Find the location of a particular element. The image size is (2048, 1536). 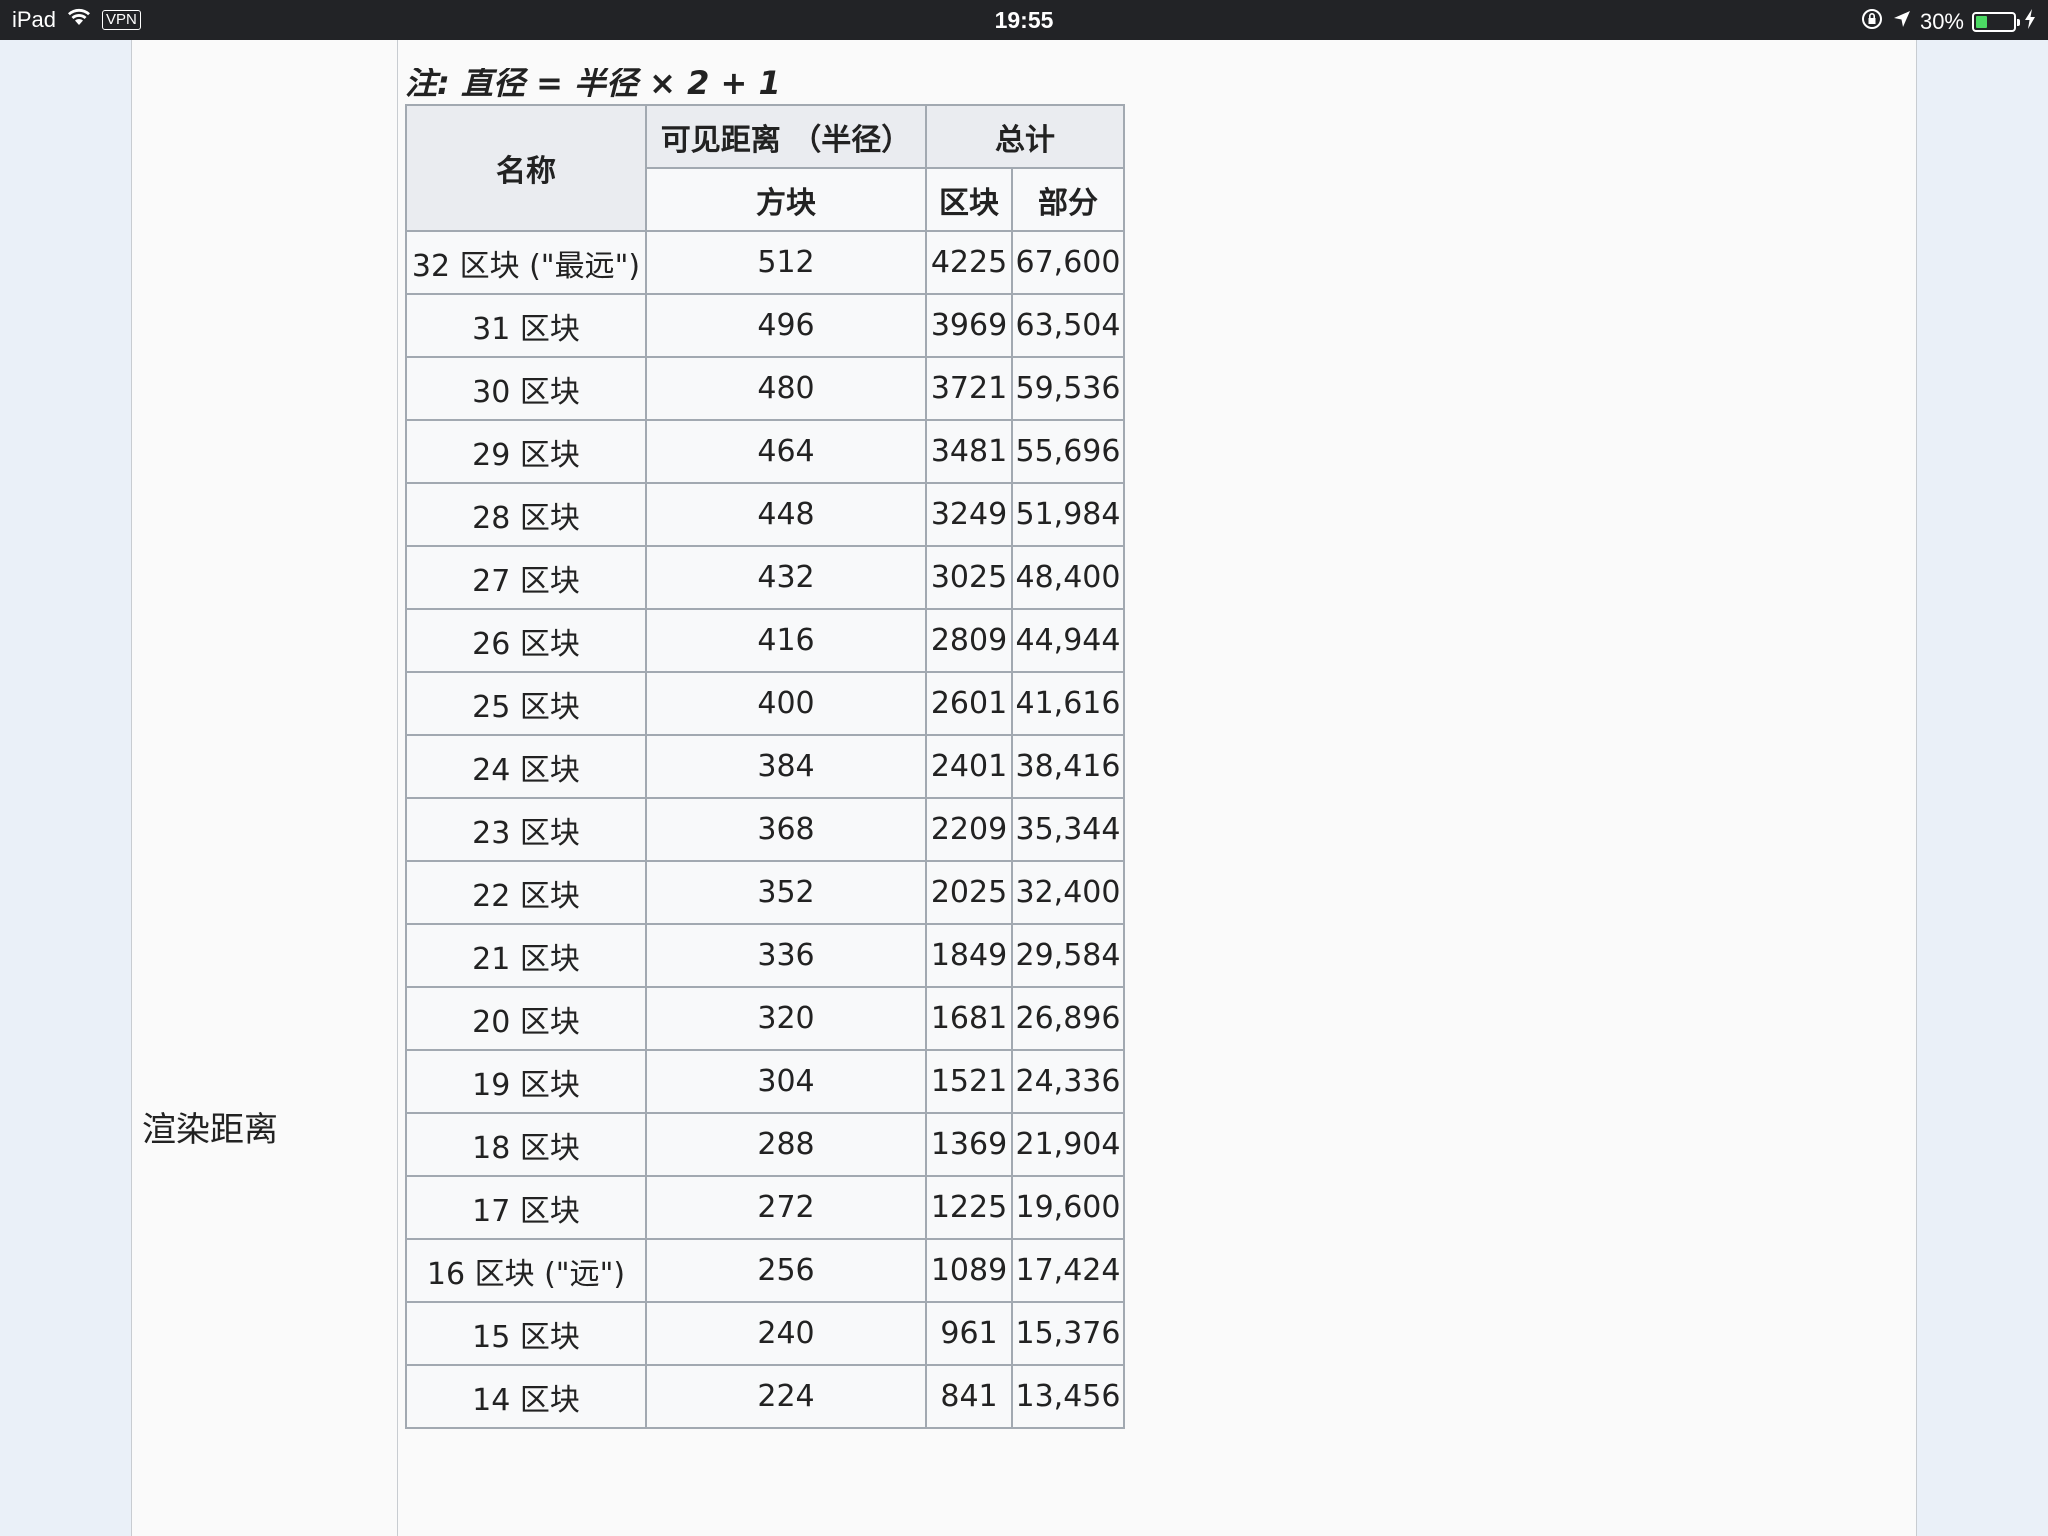

table-row: 31 区块 496 3969 63,504 is located at coordinates (765, 325).